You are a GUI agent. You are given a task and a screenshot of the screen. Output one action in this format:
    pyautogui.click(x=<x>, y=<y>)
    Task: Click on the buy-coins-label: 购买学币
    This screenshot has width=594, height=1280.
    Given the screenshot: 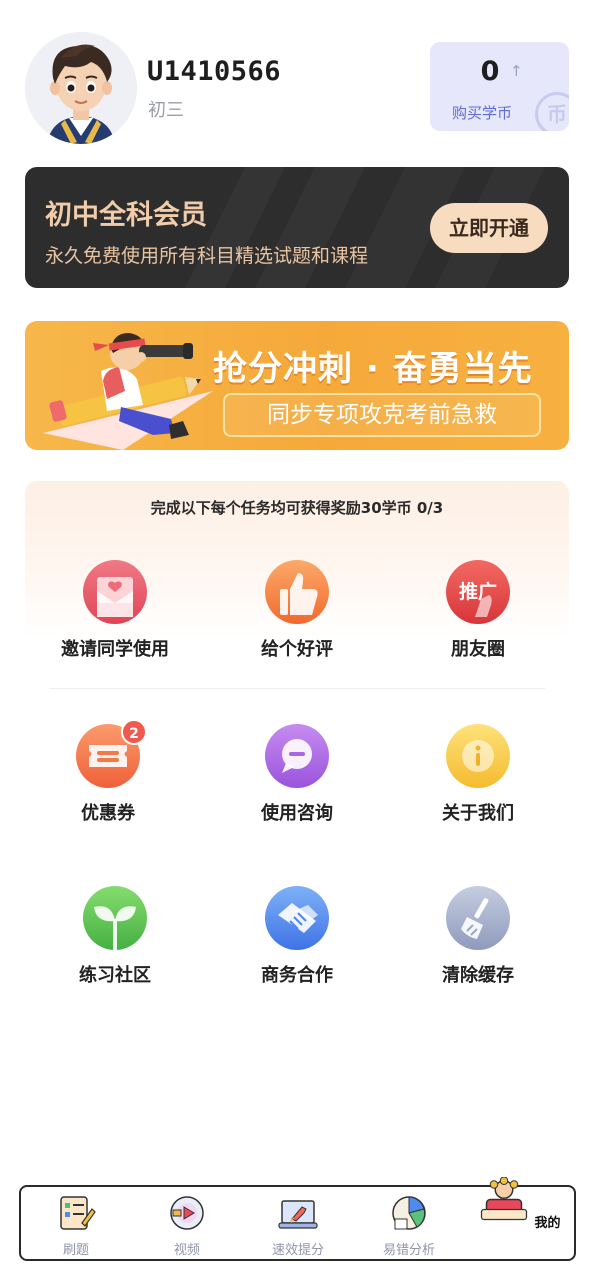 What is the action you would take?
    pyautogui.click(x=482, y=113)
    